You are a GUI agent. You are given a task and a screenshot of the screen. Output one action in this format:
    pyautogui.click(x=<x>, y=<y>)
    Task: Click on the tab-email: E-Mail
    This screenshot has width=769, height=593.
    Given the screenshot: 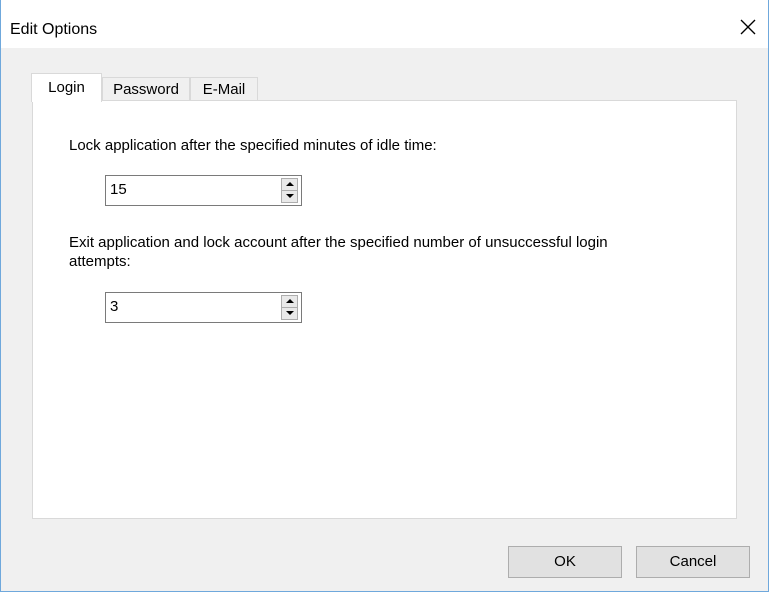 What is the action you would take?
    pyautogui.click(x=224, y=89)
    